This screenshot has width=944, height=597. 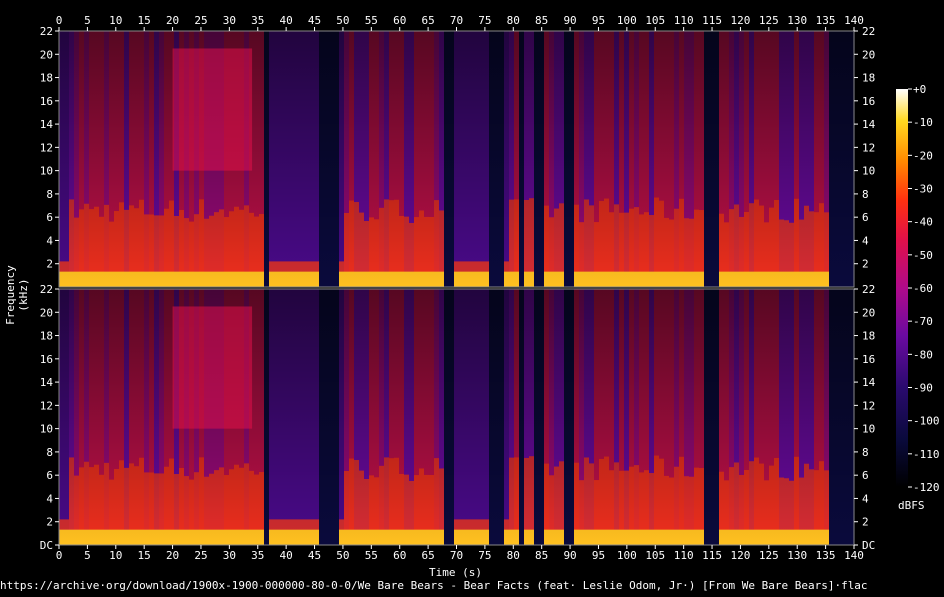 What do you see at coordinates (919, 89) in the screenshot?
I see `colorbar-tick-label: +0` at bounding box center [919, 89].